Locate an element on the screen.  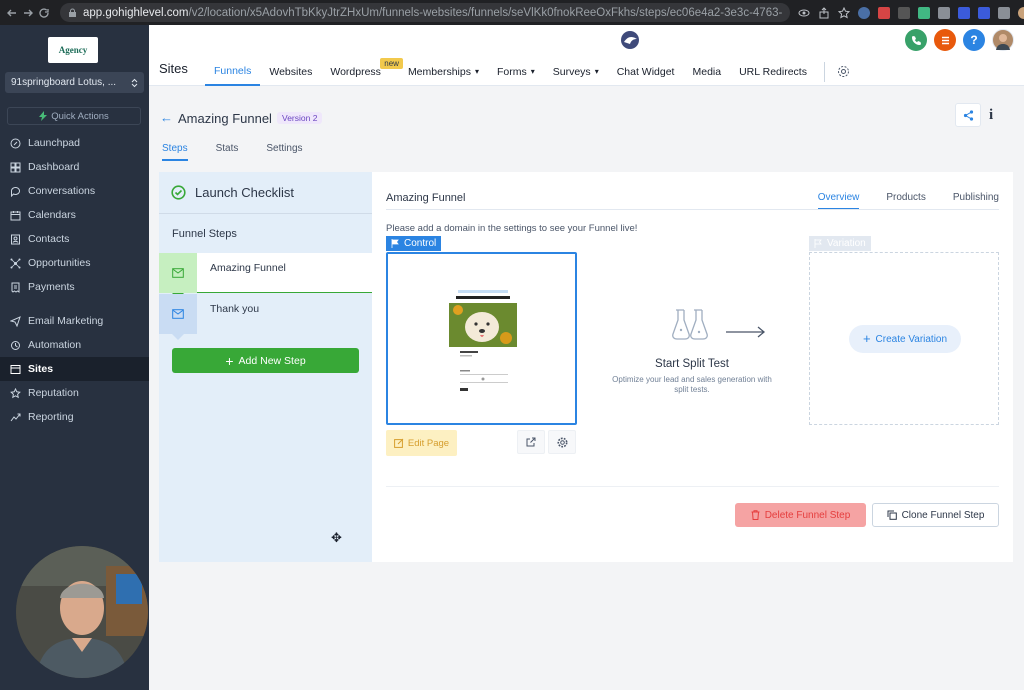
back-arrow-button: ← is located at coordinates (166, 117).